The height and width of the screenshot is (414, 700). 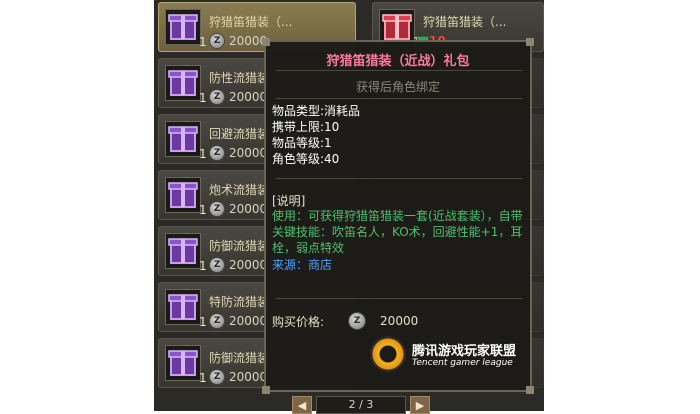 What do you see at coordinates (345, 321) in the screenshot?
I see `buy-price: 购买价格: Z 20000` at bounding box center [345, 321].